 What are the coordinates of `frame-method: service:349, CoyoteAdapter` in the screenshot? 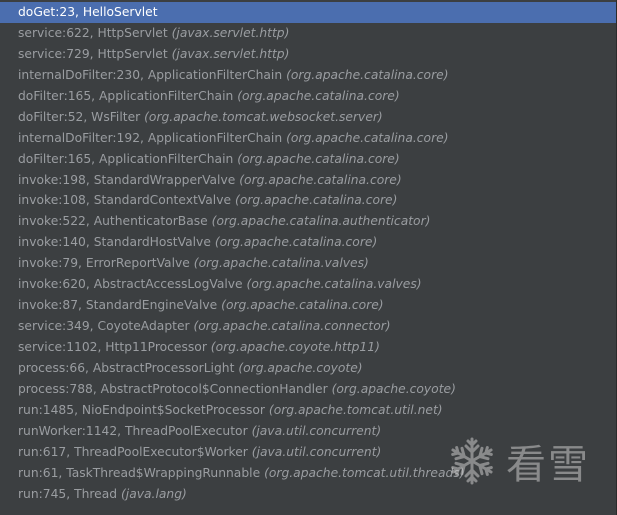 It's located at (104, 326).